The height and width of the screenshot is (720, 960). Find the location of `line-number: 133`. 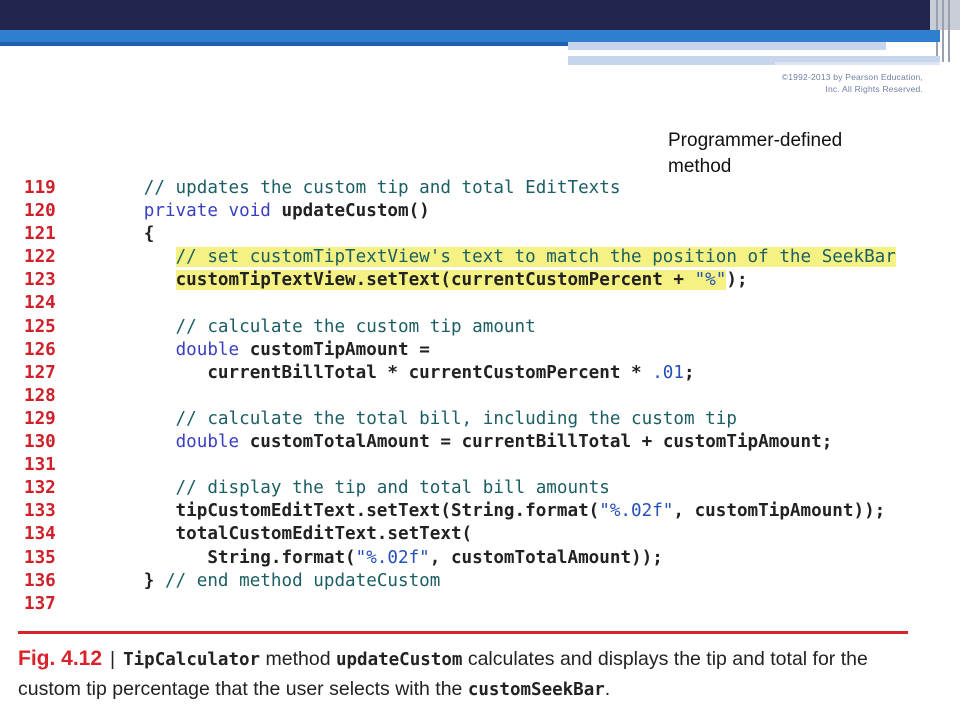

line-number: 133 is located at coordinates (40, 511).